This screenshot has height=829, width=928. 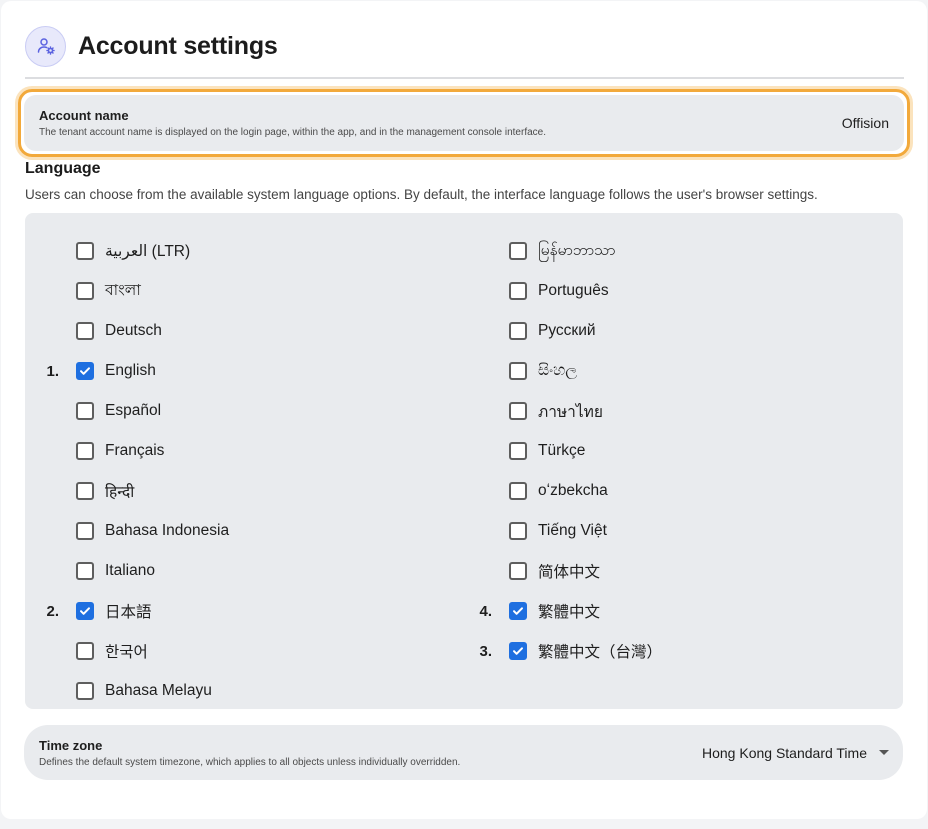 What do you see at coordinates (130, 570) in the screenshot?
I see `language-option-label: Italiano` at bounding box center [130, 570].